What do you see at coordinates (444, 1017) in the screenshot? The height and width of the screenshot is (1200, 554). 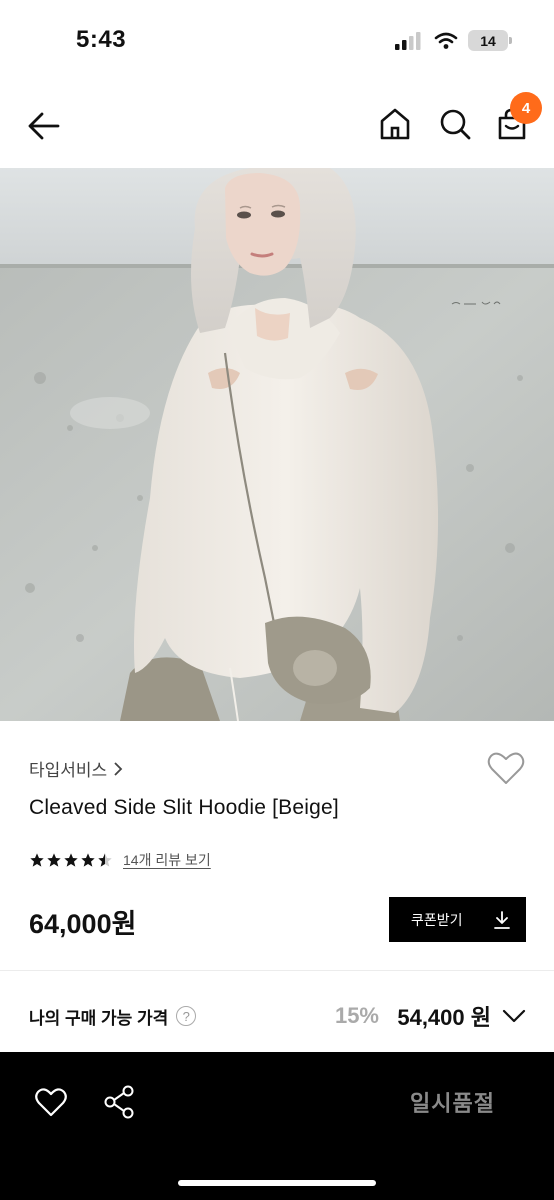 I see `final-price: 54,400 원` at bounding box center [444, 1017].